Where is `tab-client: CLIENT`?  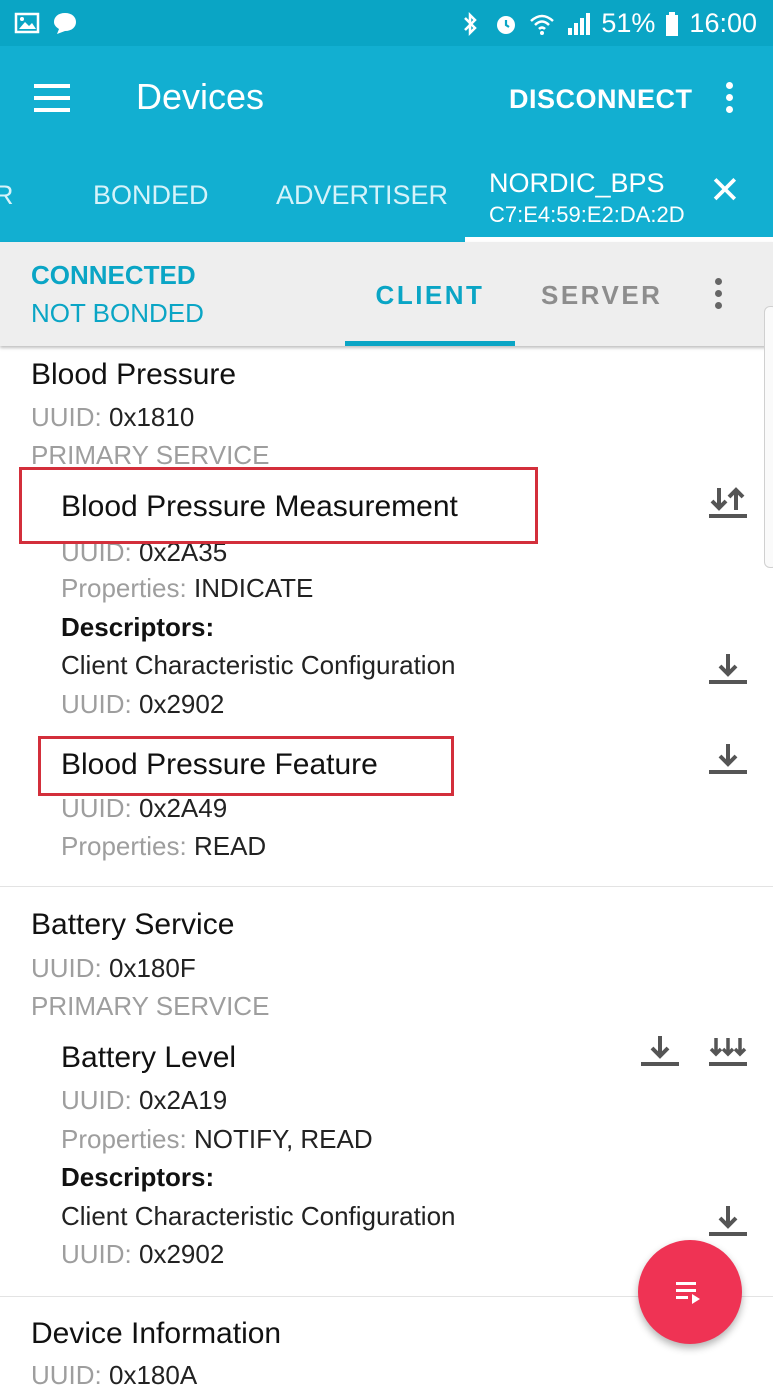 tab-client: CLIENT is located at coordinates (430, 294).